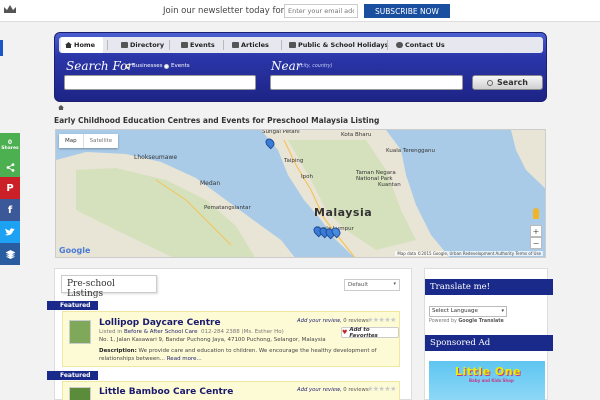 This screenshot has height=400, width=600. I want to click on near-hint: (city, country), so click(316, 66).